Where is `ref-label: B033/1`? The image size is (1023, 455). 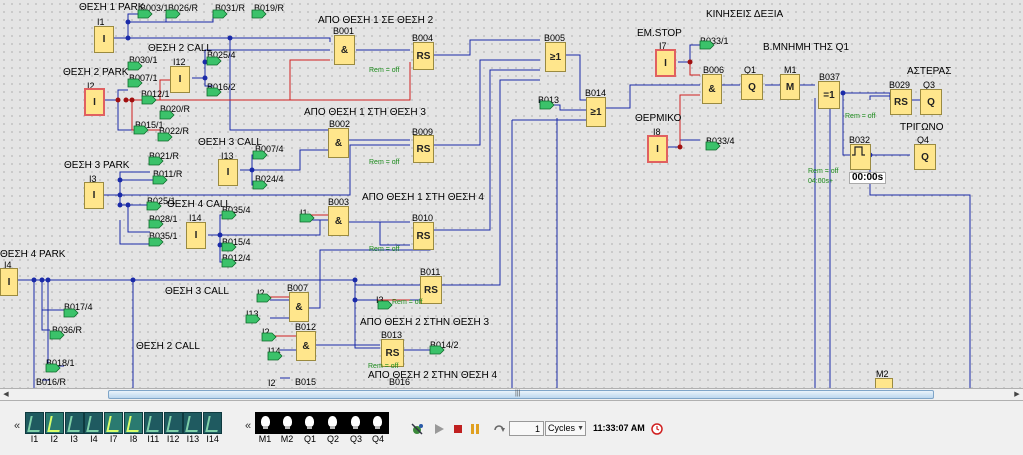
ref-label: B033/1 is located at coordinates (714, 41).